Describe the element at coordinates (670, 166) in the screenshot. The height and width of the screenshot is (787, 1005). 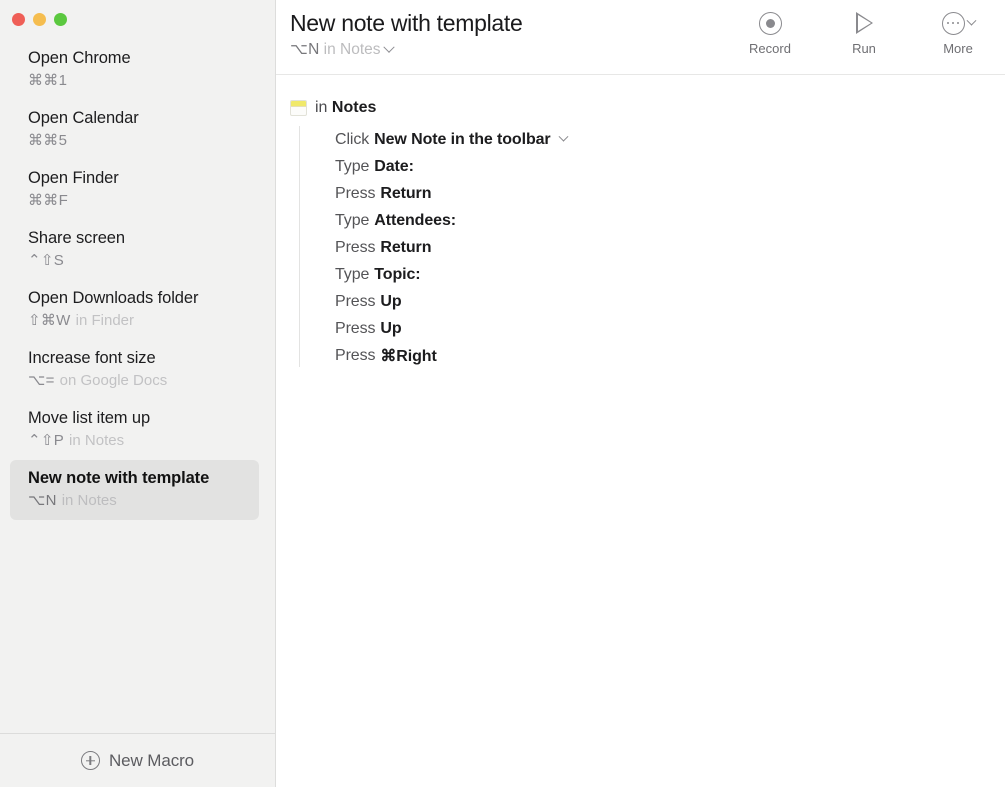
I see `step-row: Type Date:` at that location.